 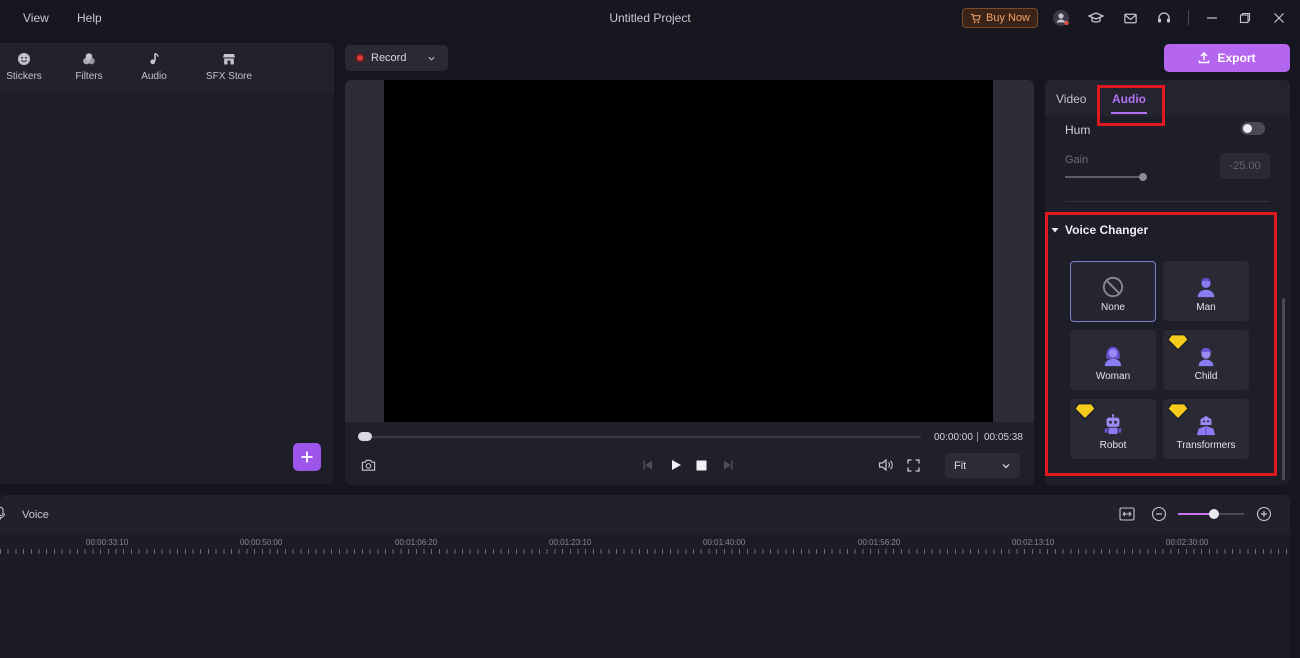 I want to click on close-icon, so click(x=1279, y=18).